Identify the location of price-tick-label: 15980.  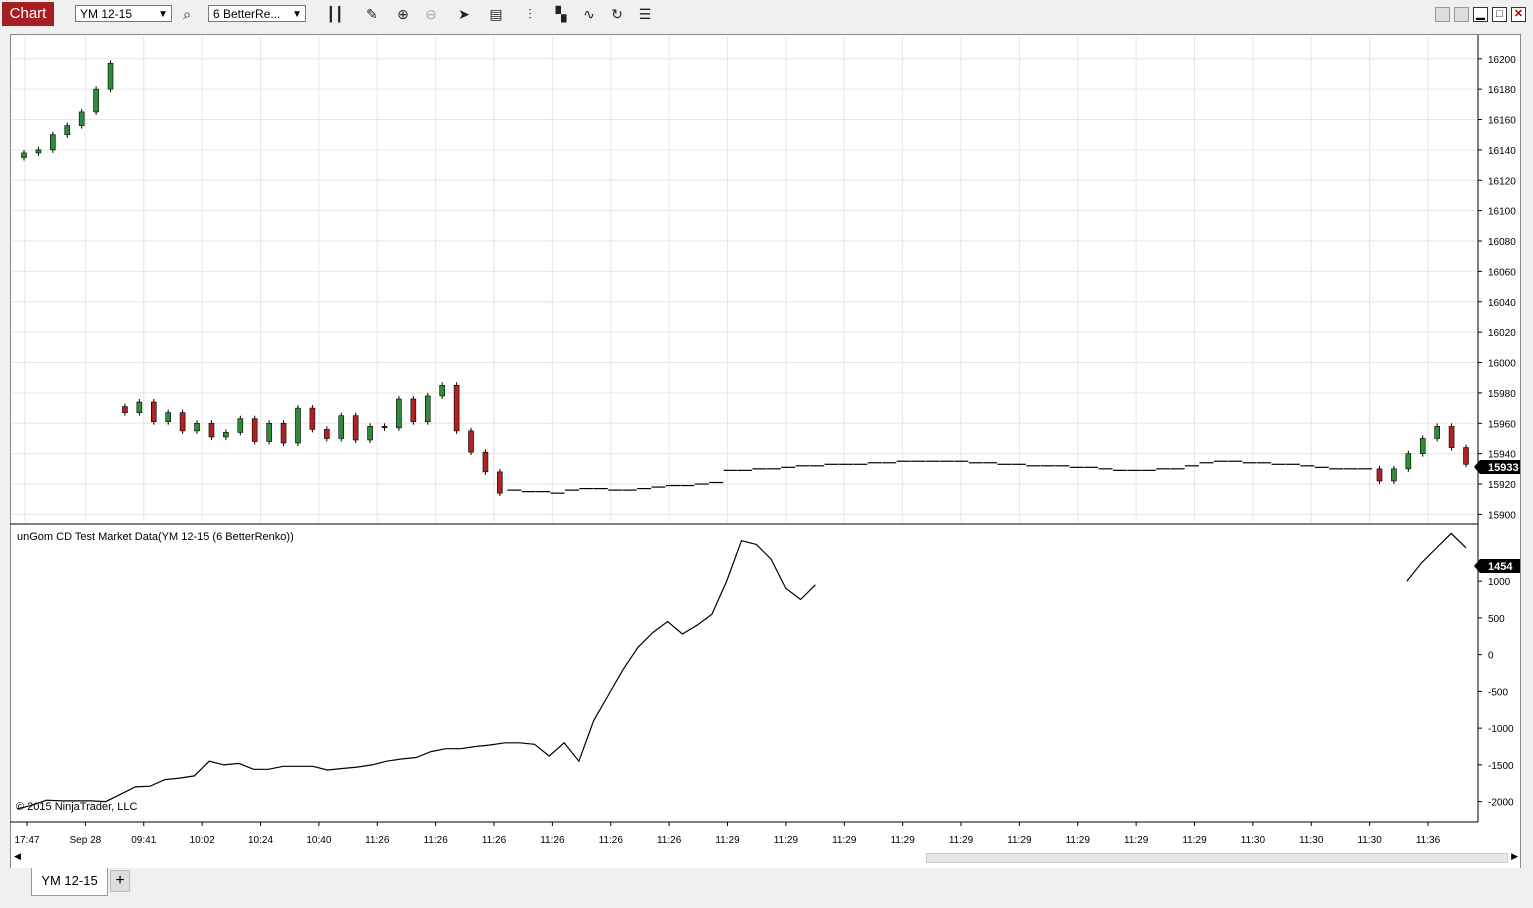
(1502, 394).